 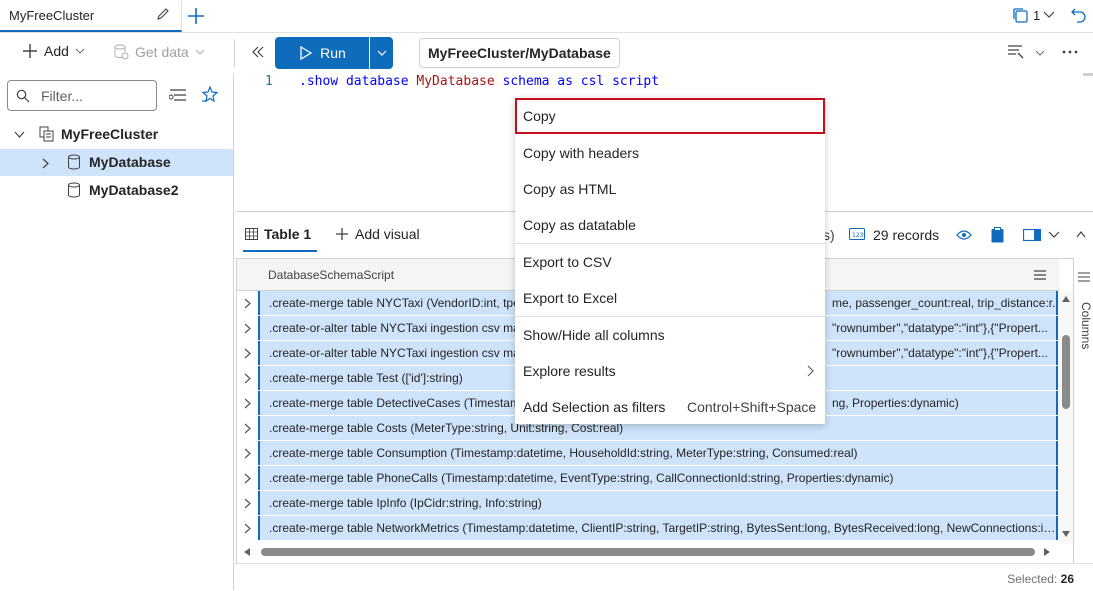 I want to click on tree-item-mydatabase2: MyDatabase2, so click(x=116, y=190).